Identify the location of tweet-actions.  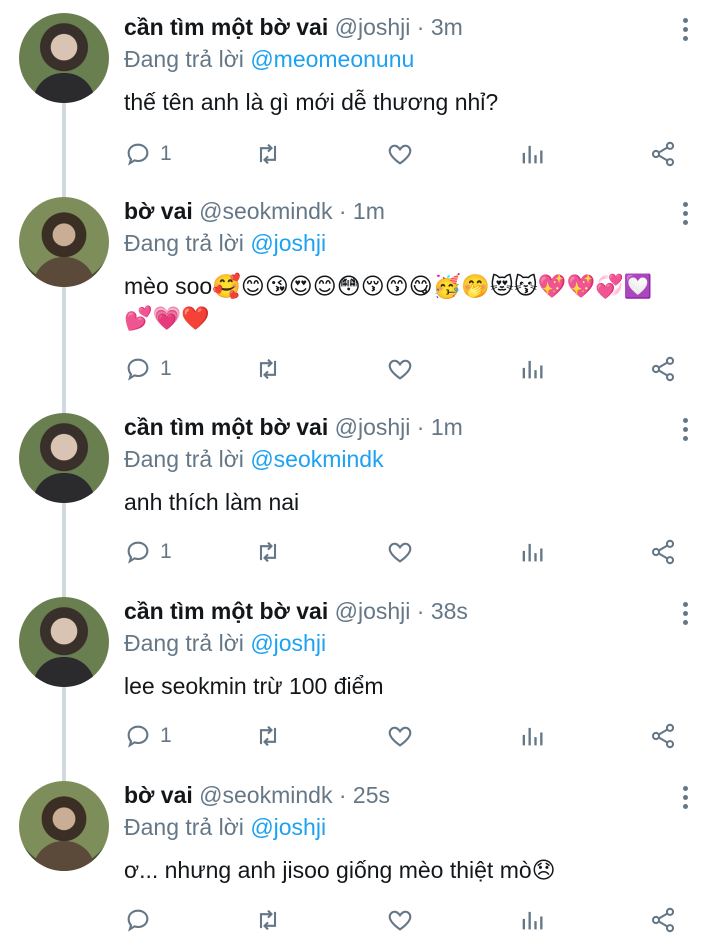
(404, 920).